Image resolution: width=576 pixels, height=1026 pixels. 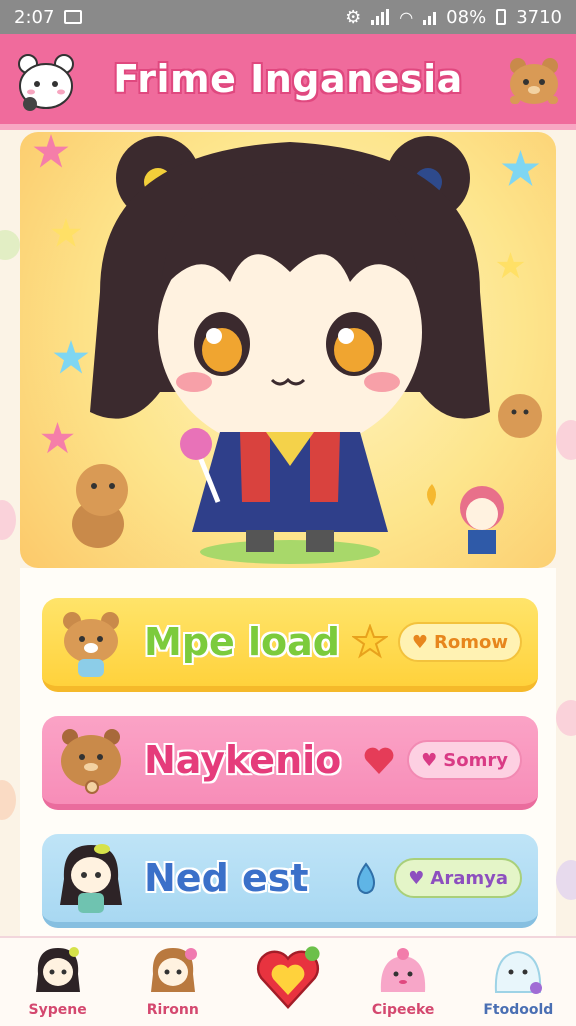 I want to click on nav-label-1: Sypene, so click(x=57, y=1010).